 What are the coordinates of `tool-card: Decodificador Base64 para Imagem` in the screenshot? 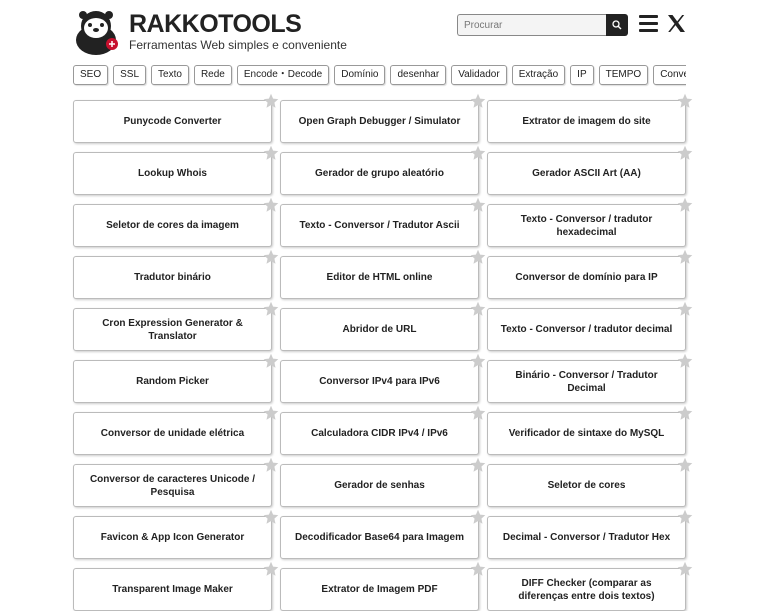 It's located at (383, 534).